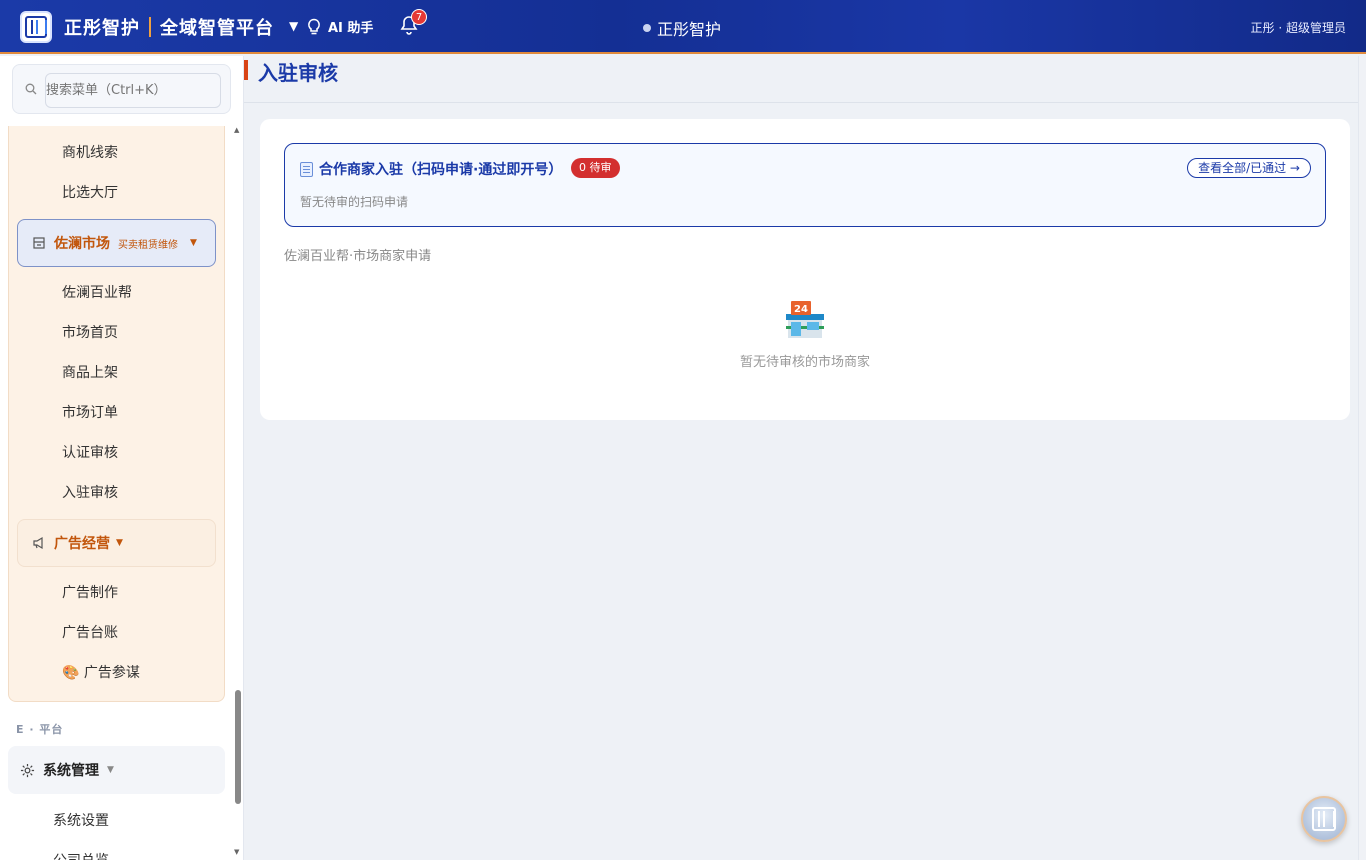 This screenshot has height=860, width=1366. What do you see at coordinates (81, 855) in the screenshot?
I see `sidebar-item-company-overview: 公司总览` at bounding box center [81, 855].